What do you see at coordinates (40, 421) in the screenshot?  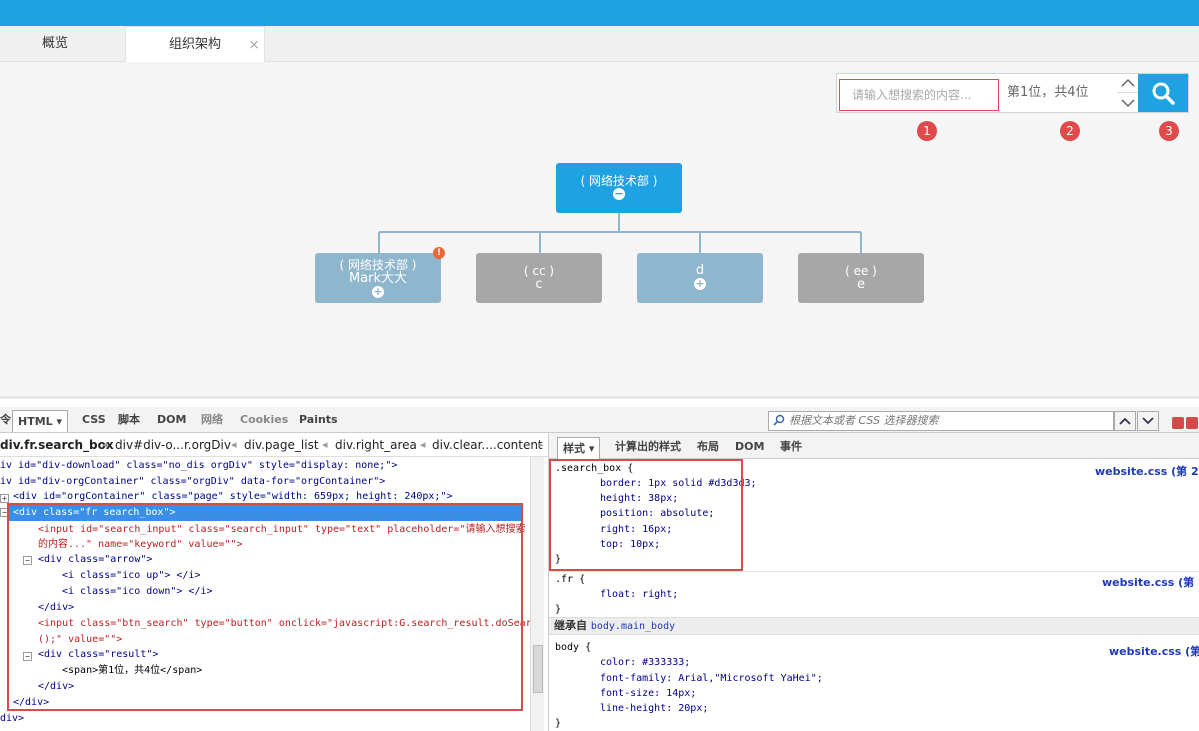 I see `devtools-tab-html: HTML ▾` at bounding box center [40, 421].